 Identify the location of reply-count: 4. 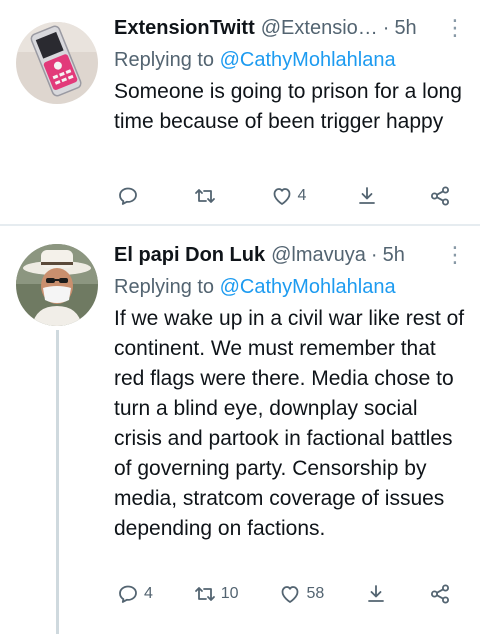
(148, 593).